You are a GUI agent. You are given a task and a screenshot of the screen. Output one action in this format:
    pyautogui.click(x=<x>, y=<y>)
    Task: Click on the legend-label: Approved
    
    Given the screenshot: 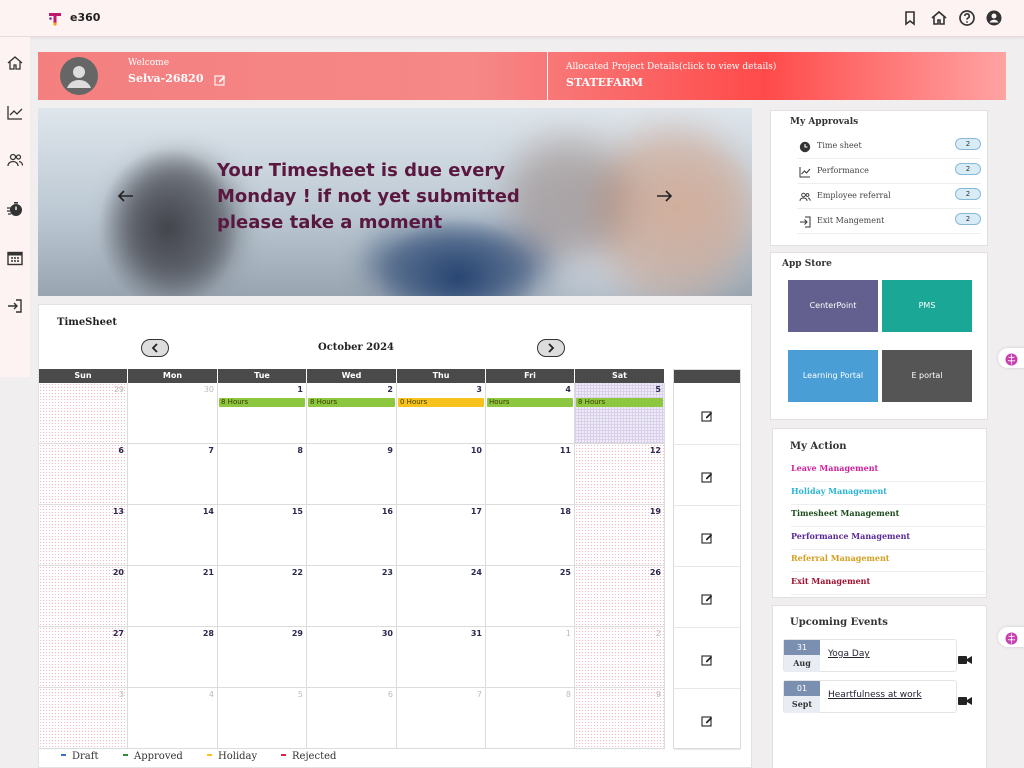 What is the action you would take?
    pyautogui.click(x=158, y=756)
    